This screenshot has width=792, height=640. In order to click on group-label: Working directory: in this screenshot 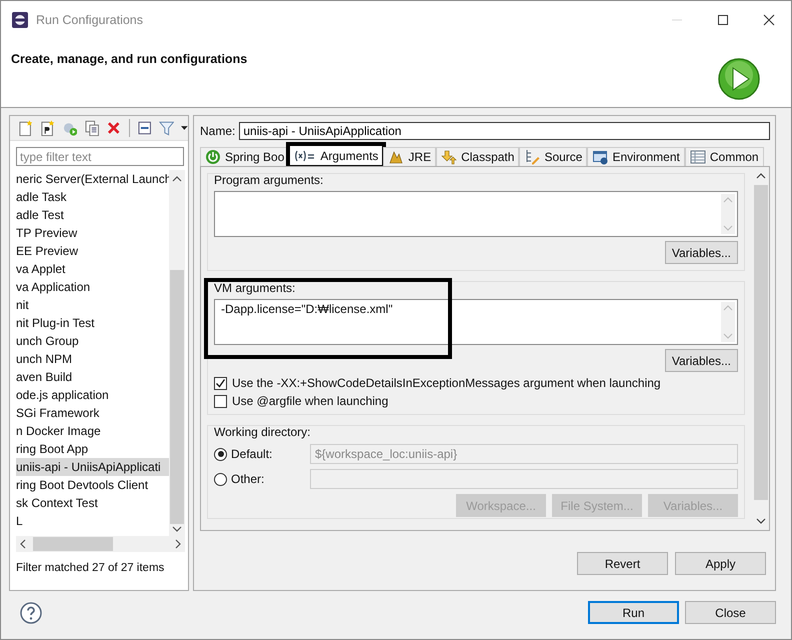, I will do `click(263, 432)`.